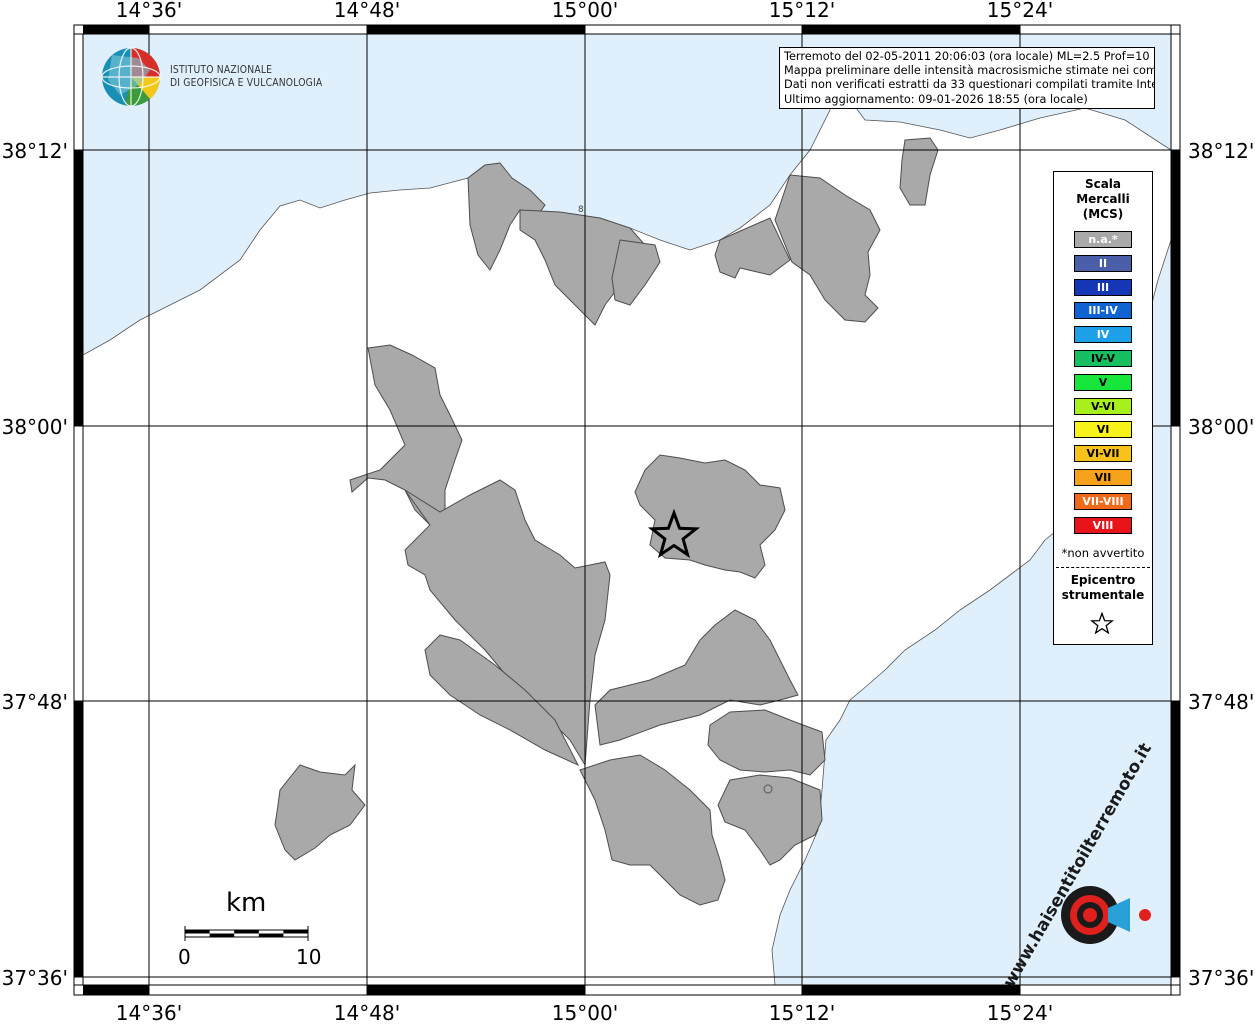 The image size is (1255, 1024). What do you see at coordinates (131, 77) in the screenshot?
I see `ingv-globe-icon` at bounding box center [131, 77].